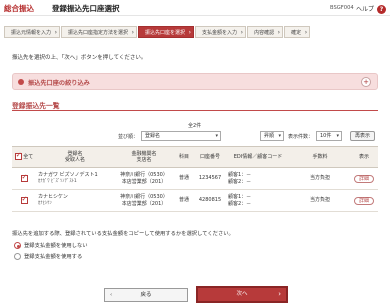  Describe the element at coordinates (28, 157) in the screenshot. I see `select-all-label: 全て` at that location.